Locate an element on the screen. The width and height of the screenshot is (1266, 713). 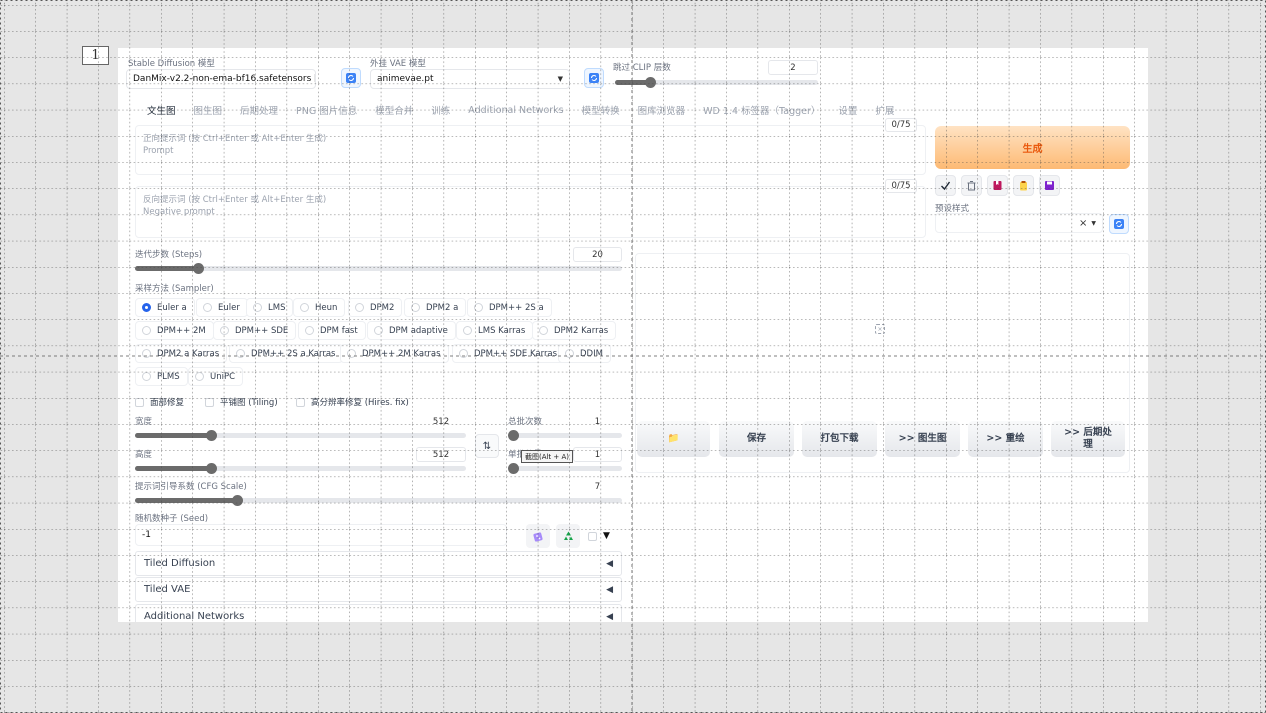
steps-label: 迭代步数 (Steps) is located at coordinates (169, 255).